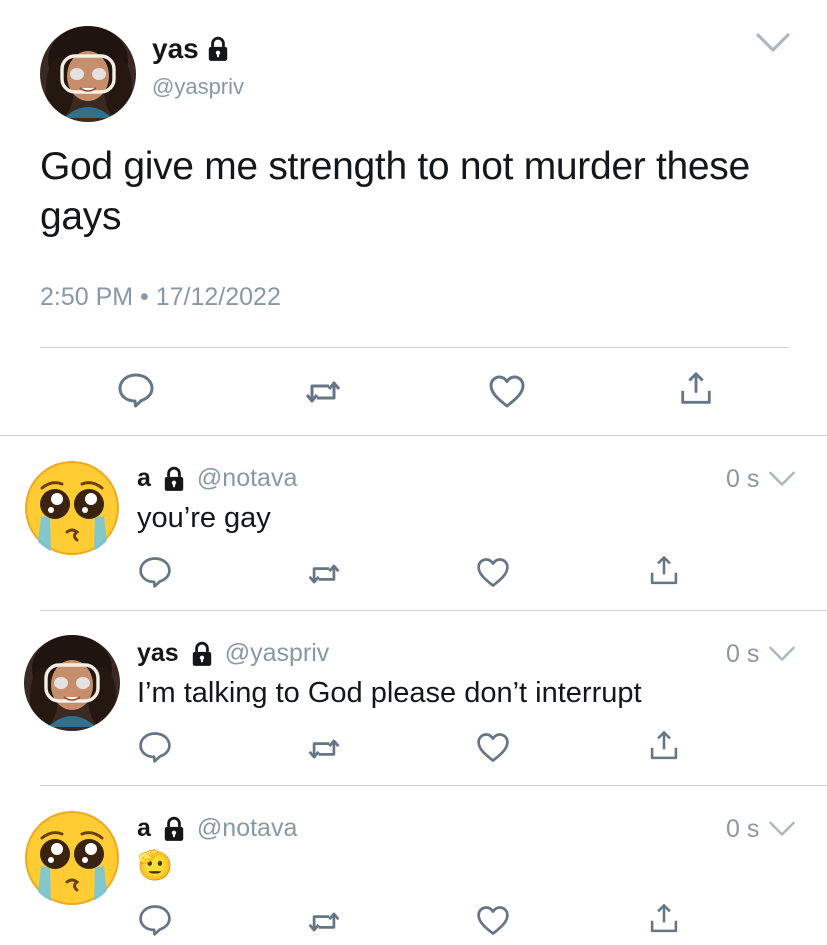  I want to click on saluting-face-emoji: 🫡, so click(155, 866).